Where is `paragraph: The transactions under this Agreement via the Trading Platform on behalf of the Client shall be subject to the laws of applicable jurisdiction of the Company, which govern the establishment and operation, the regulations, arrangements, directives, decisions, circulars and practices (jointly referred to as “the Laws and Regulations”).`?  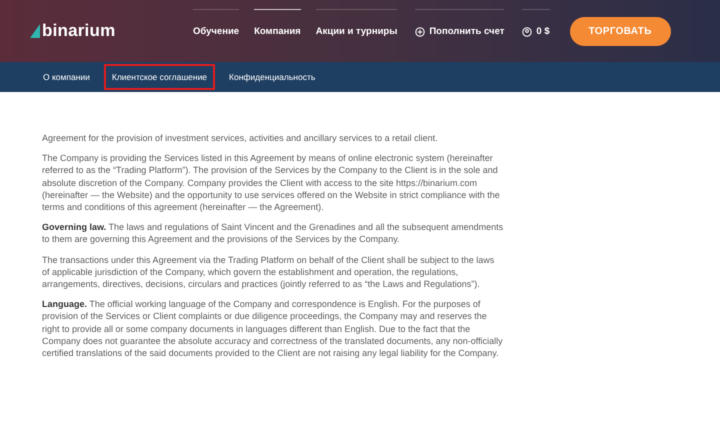
paragraph: The transactions under this Agreement via the Trading Platform on behalf of the Client shall be subject to the laws of applicable jurisdiction of the Company, which govern the establishment and operation, the regulations, arrangements, directives, decisions, circulars and practices (jointly referred to as “the Laws and Regulations”). is located at coordinates (269, 272).